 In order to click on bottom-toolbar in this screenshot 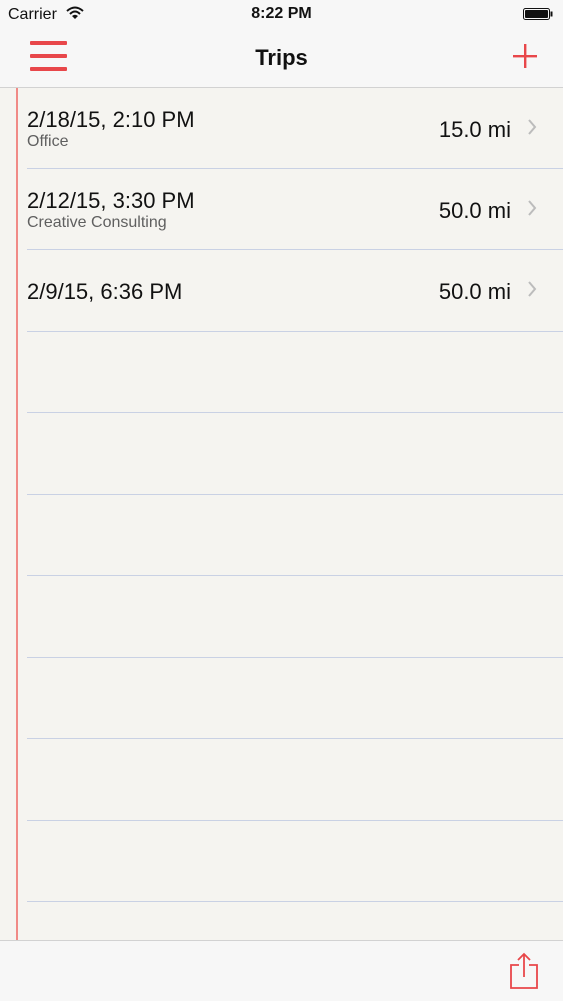, I will do `click(281, 970)`.